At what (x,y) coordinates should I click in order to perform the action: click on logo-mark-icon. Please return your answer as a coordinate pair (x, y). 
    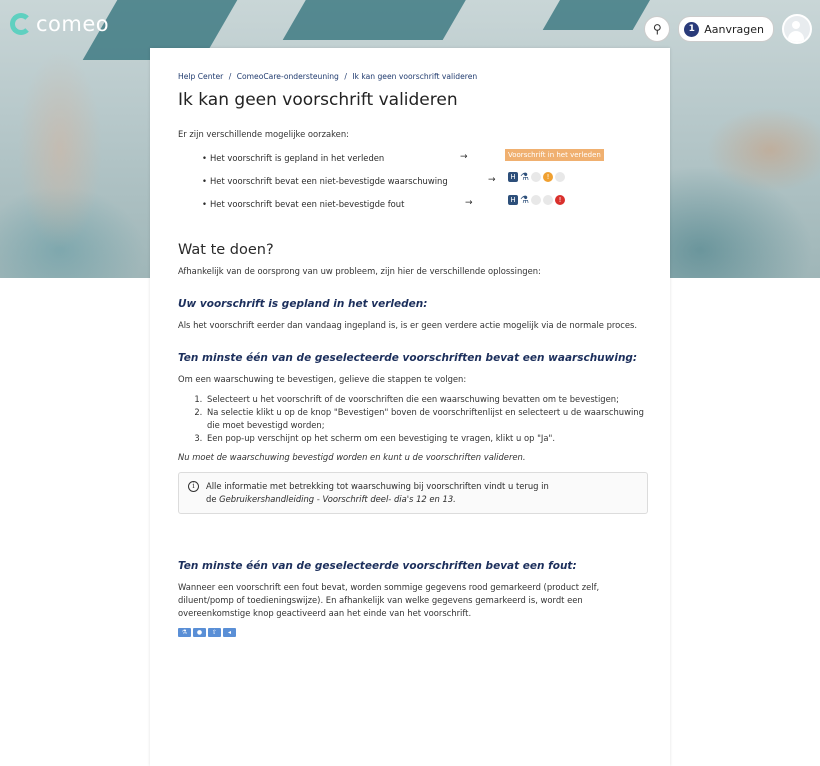
    Looking at the image, I should click on (21, 24).